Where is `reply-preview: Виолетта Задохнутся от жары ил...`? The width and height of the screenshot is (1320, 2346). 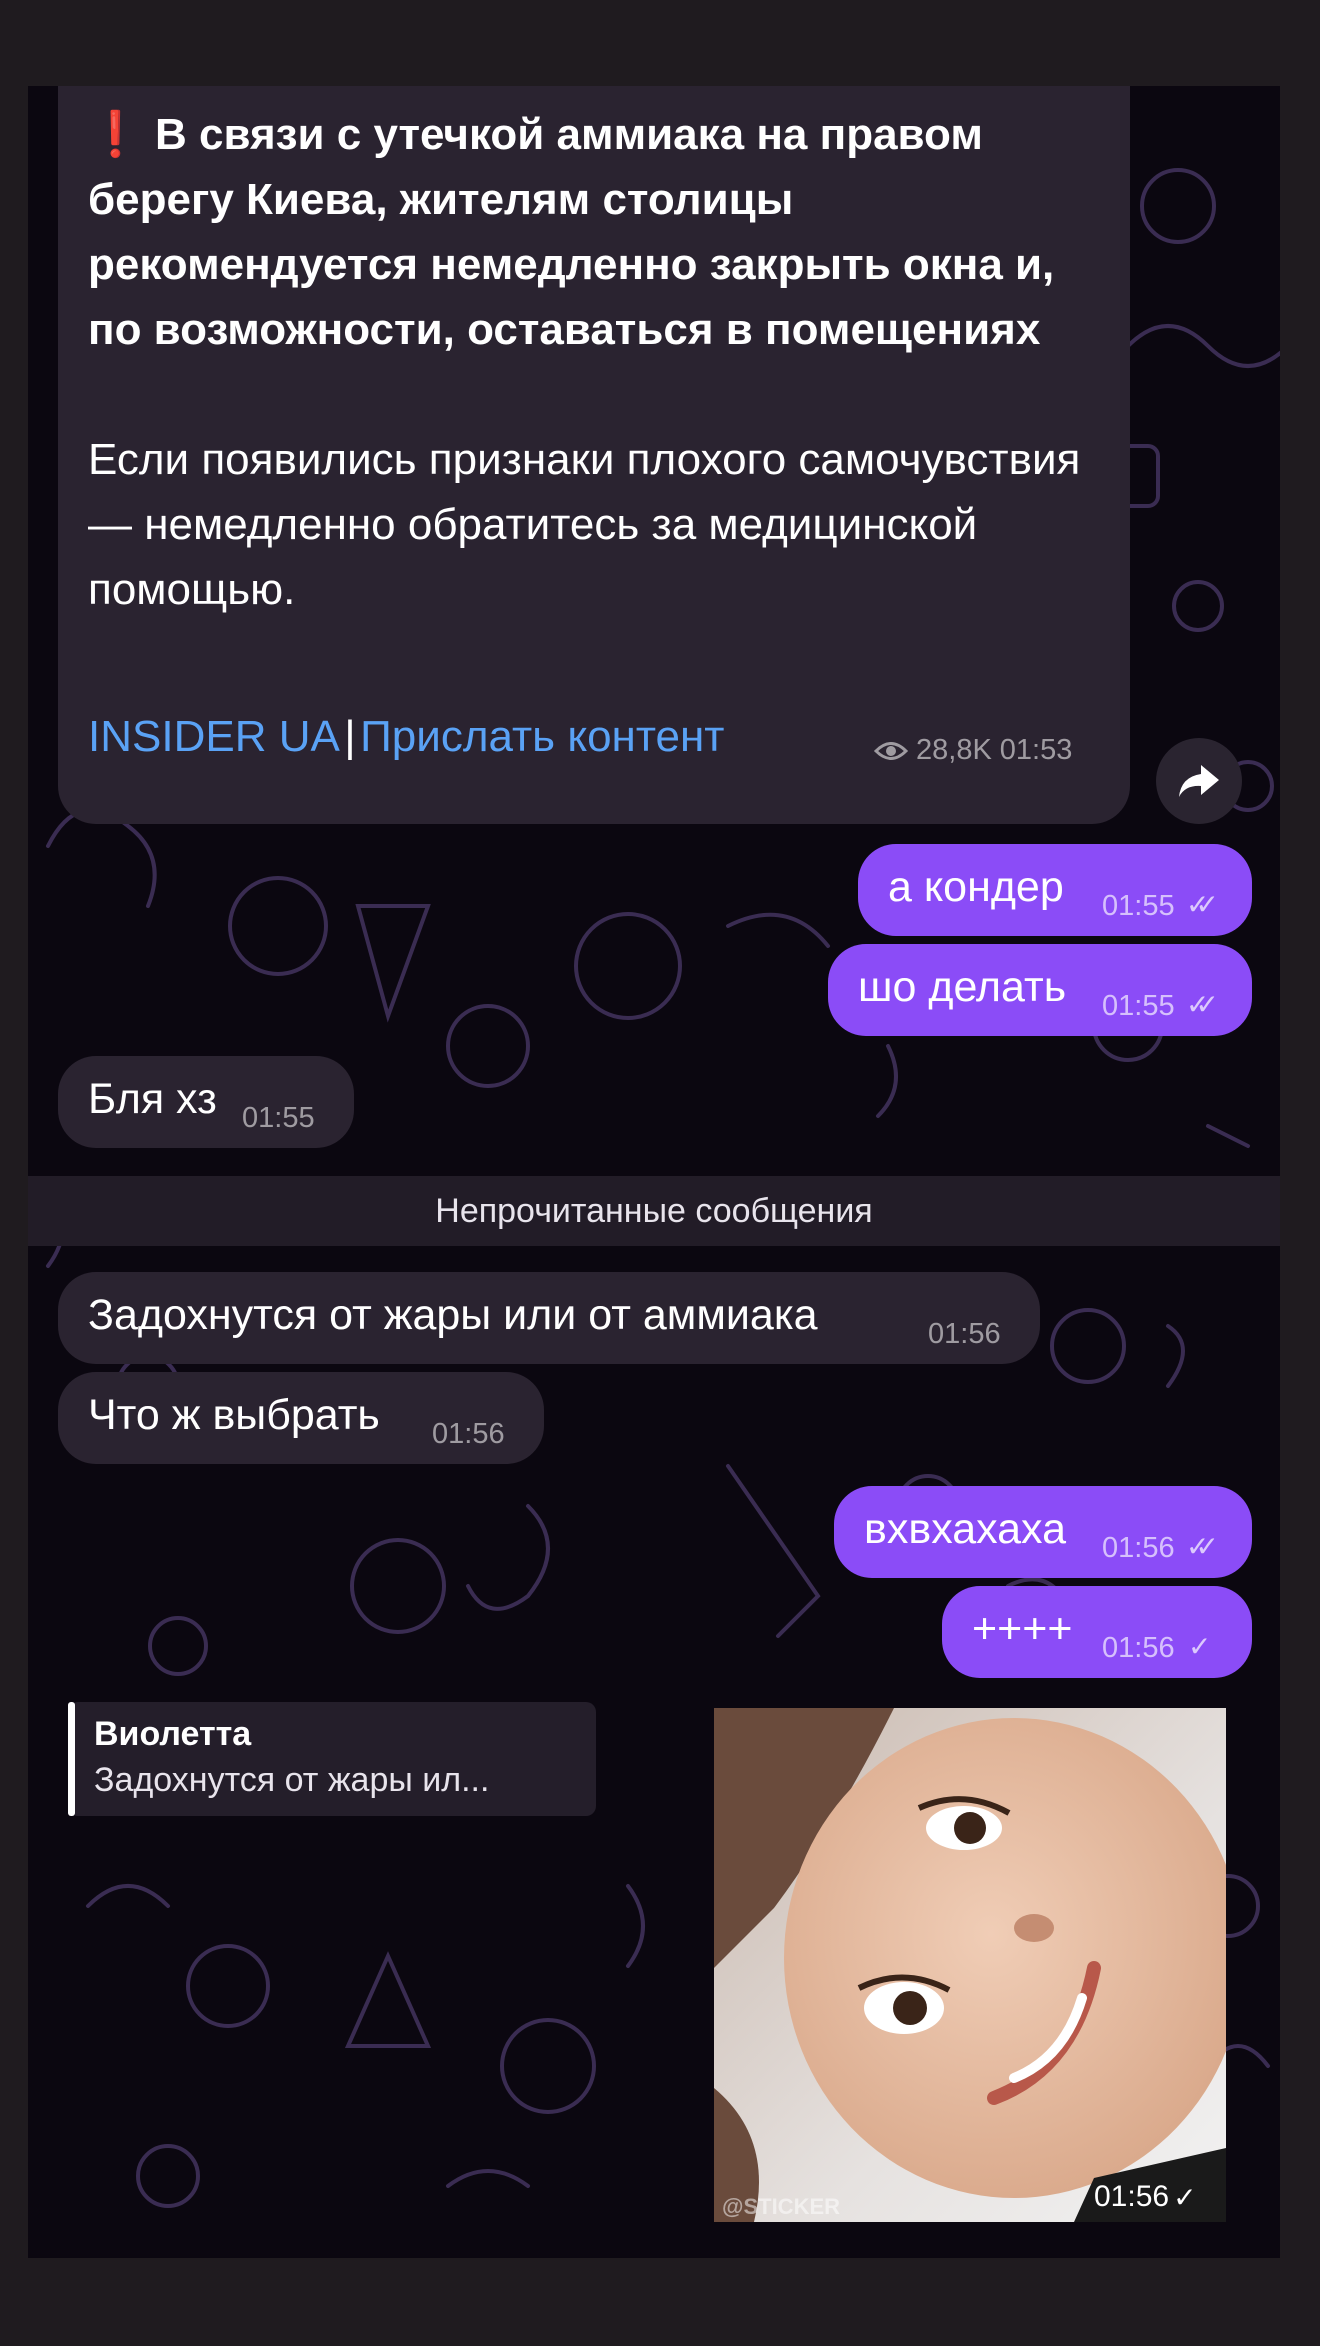 reply-preview: Виолетта Задохнутся от жары ил... is located at coordinates (332, 1759).